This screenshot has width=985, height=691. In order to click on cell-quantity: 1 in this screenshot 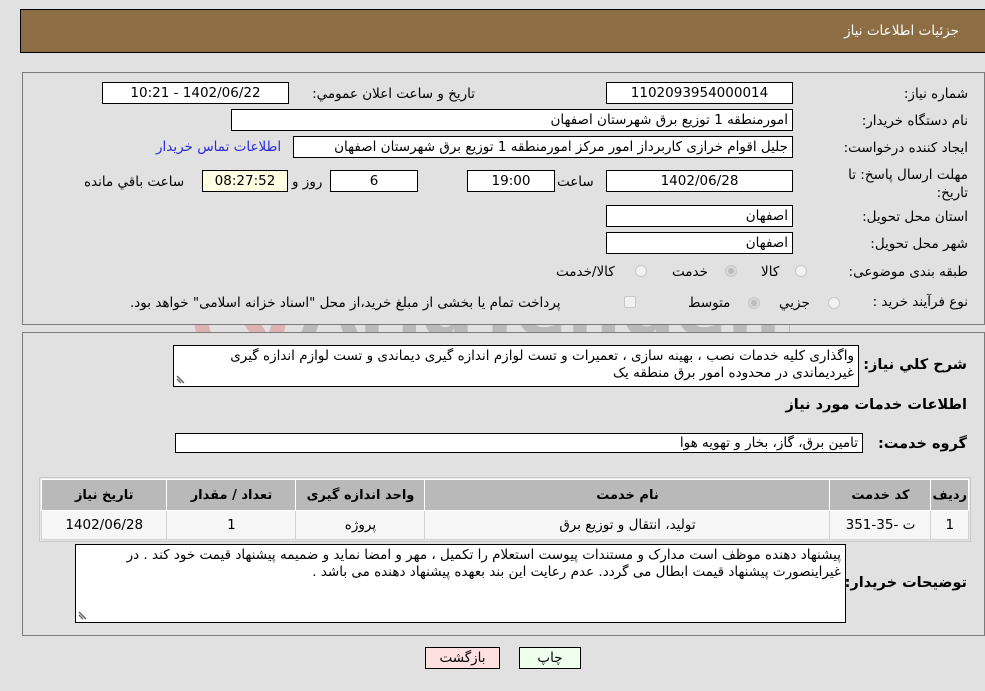, I will do `click(231, 525)`.